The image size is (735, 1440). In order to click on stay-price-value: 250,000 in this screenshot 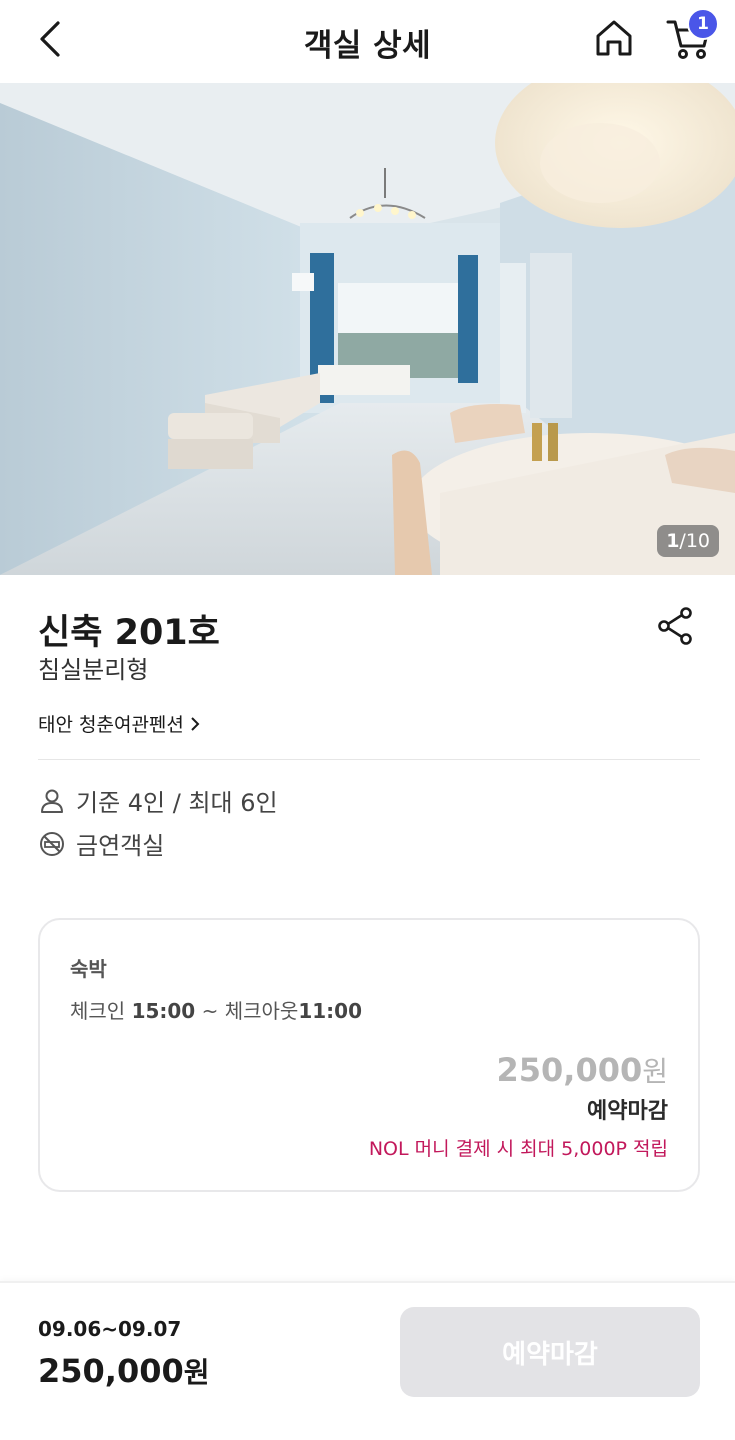, I will do `click(569, 1070)`.